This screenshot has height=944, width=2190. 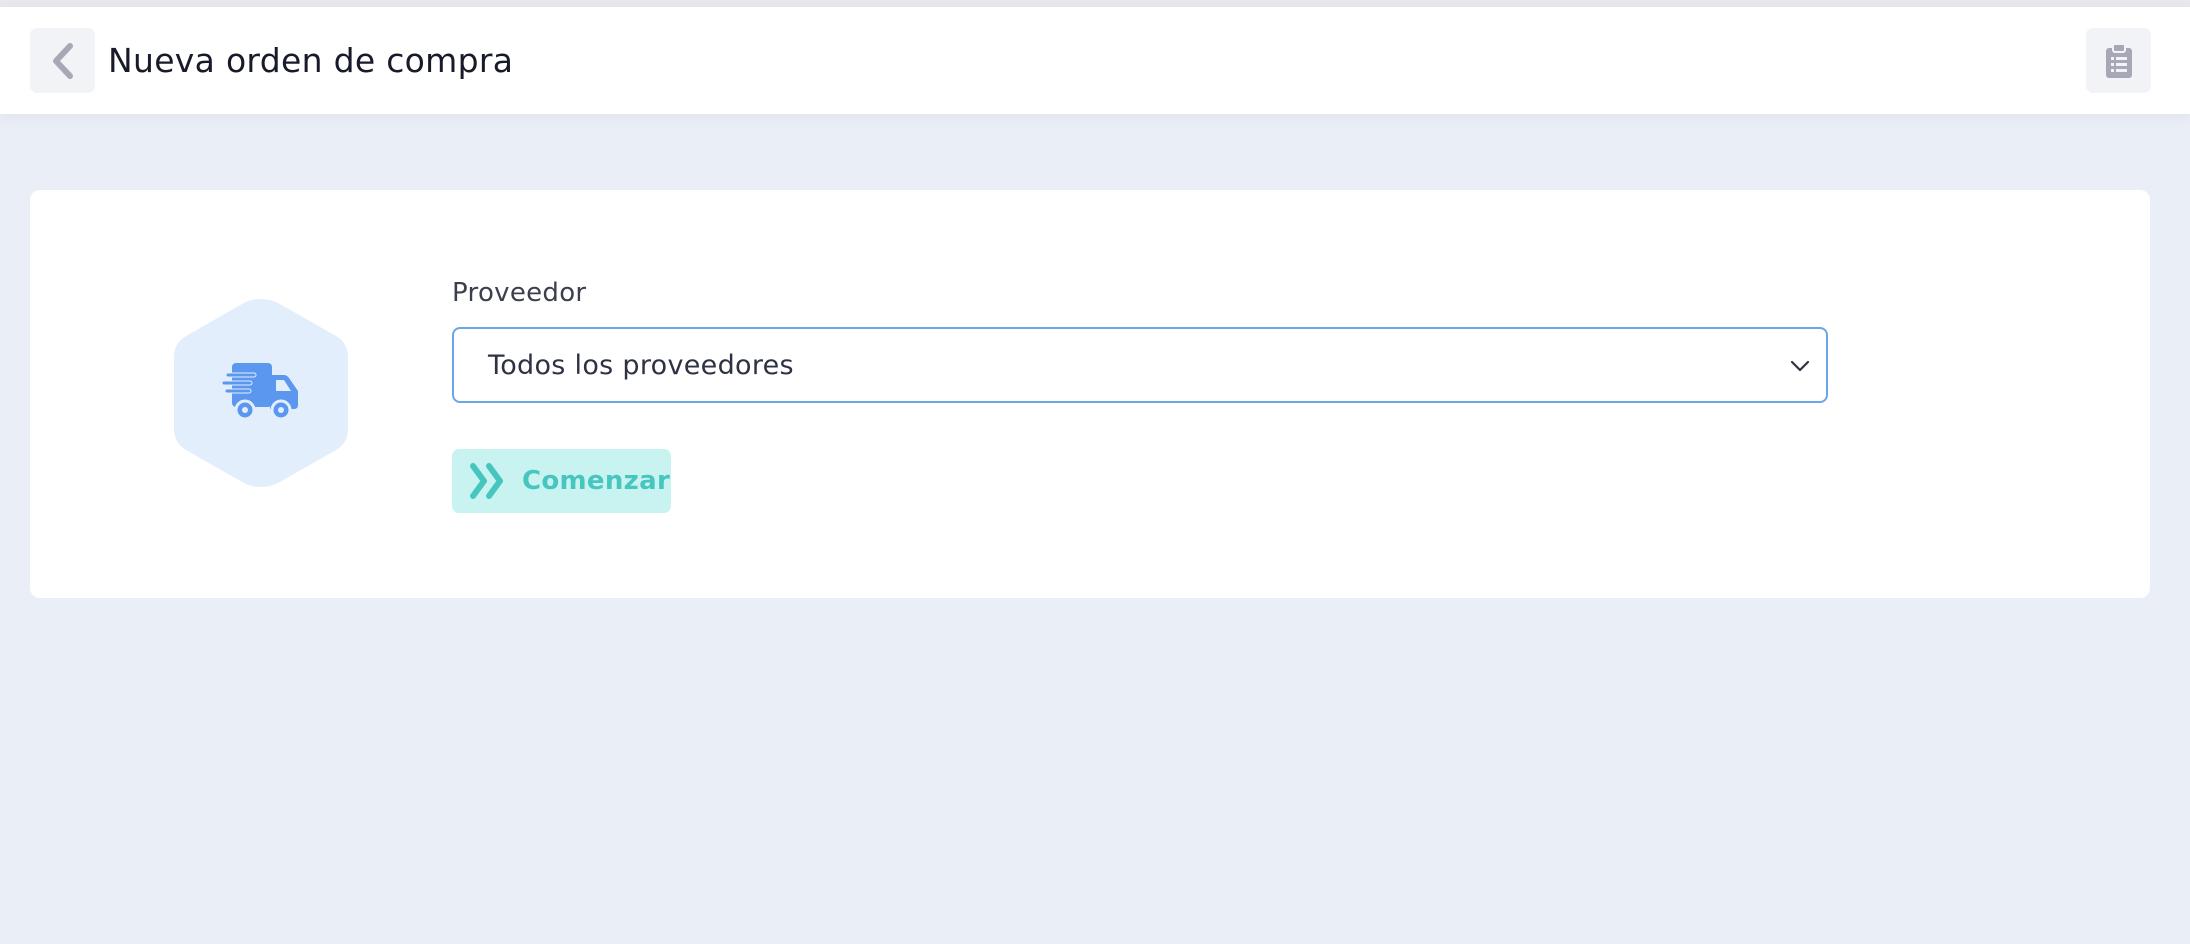 I want to click on provider-hex-badge, so click(x=261, y=393).